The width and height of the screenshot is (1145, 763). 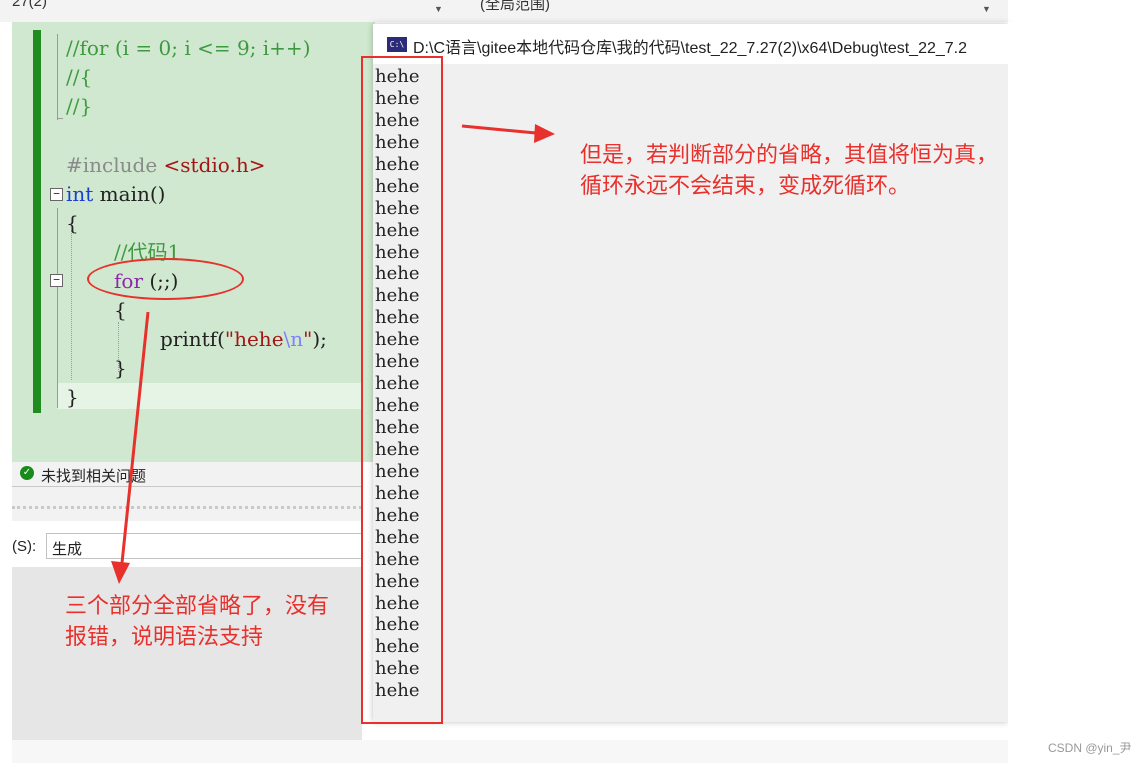 I want to click on arrow-right-shaft, so click(x=499, y=129).